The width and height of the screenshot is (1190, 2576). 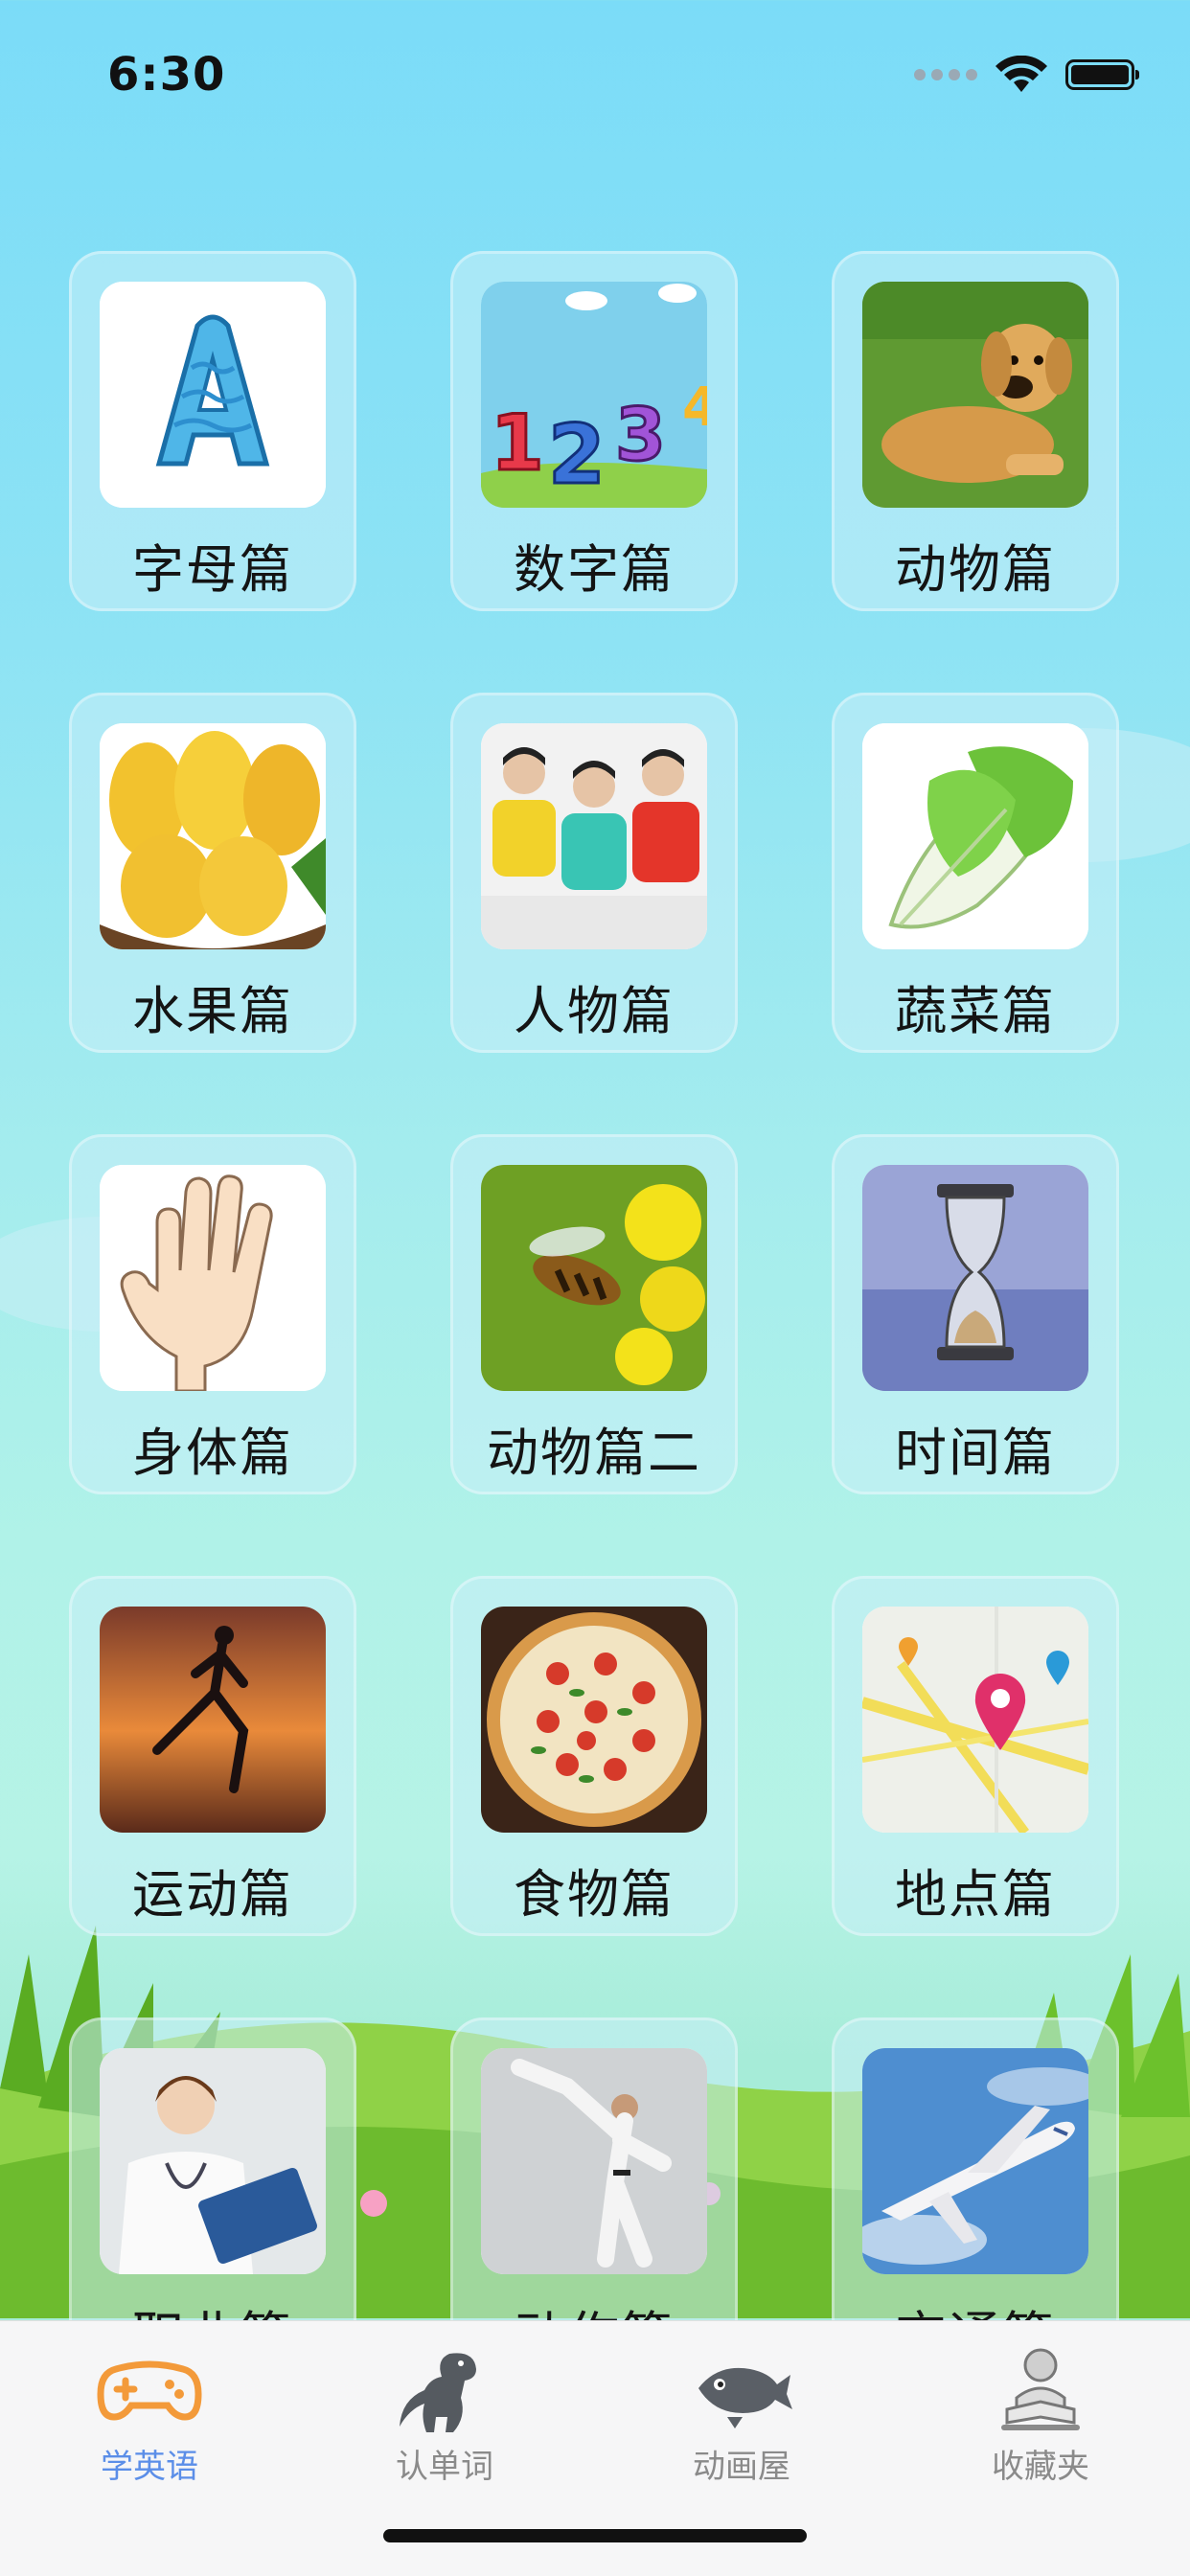 I want to click on tab-label: 学英语, so click(x=150, y=2467).